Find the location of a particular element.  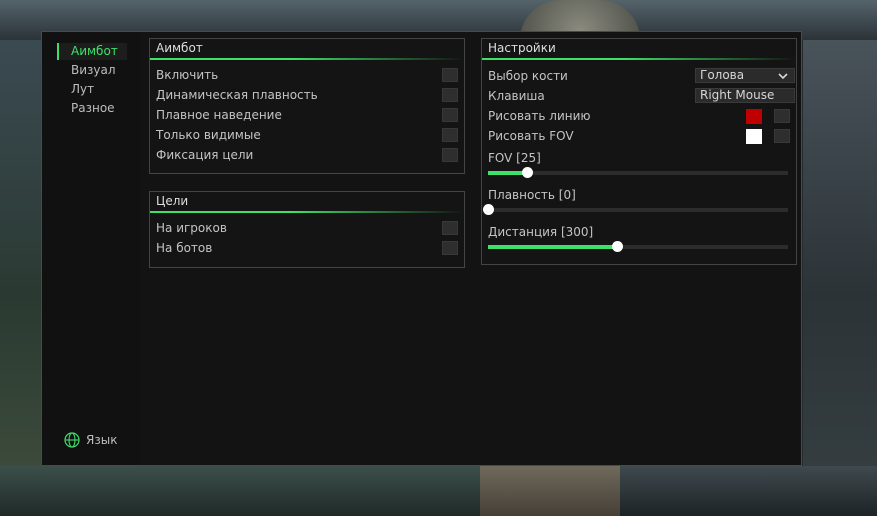

smooth-aim-checkbox is located at coordinates (450, 115).